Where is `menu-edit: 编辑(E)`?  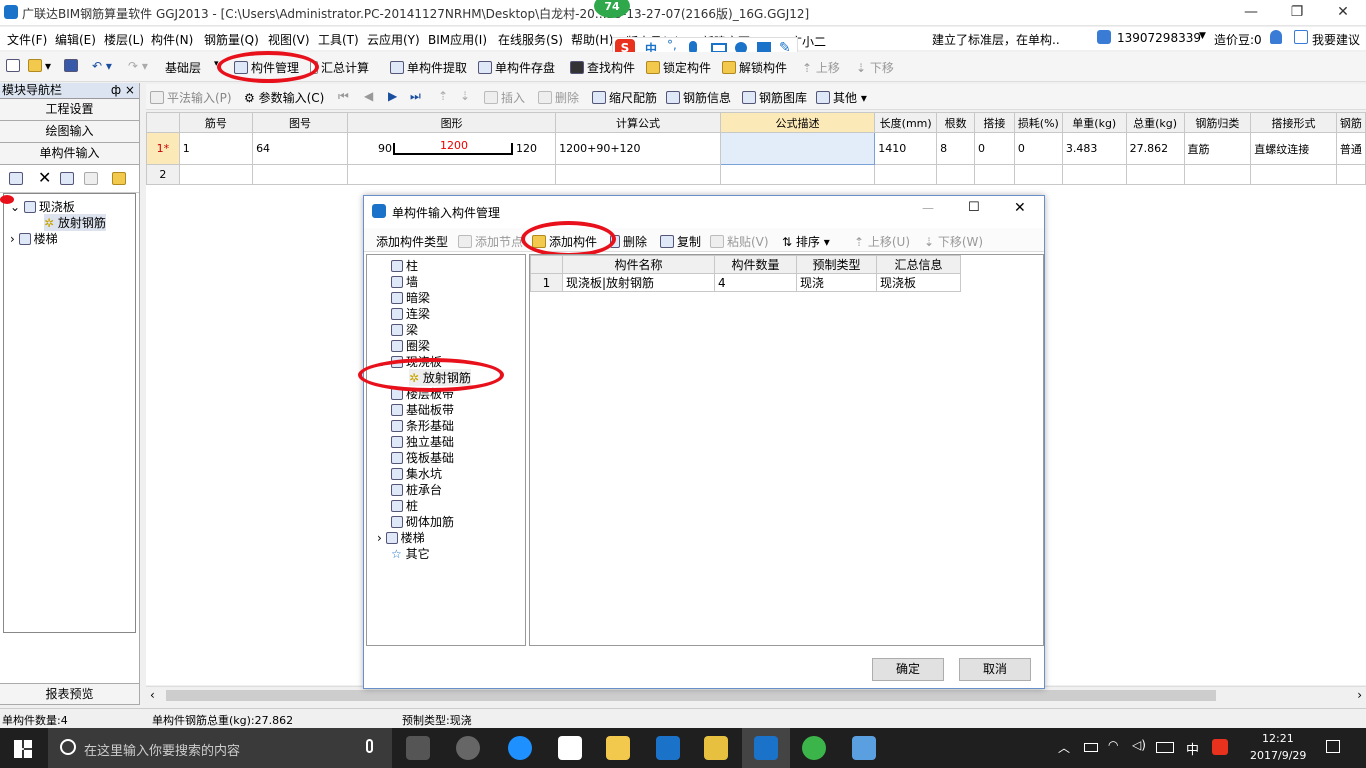 menu-edit: 编辑(E) is located at coordinates (75, 39).